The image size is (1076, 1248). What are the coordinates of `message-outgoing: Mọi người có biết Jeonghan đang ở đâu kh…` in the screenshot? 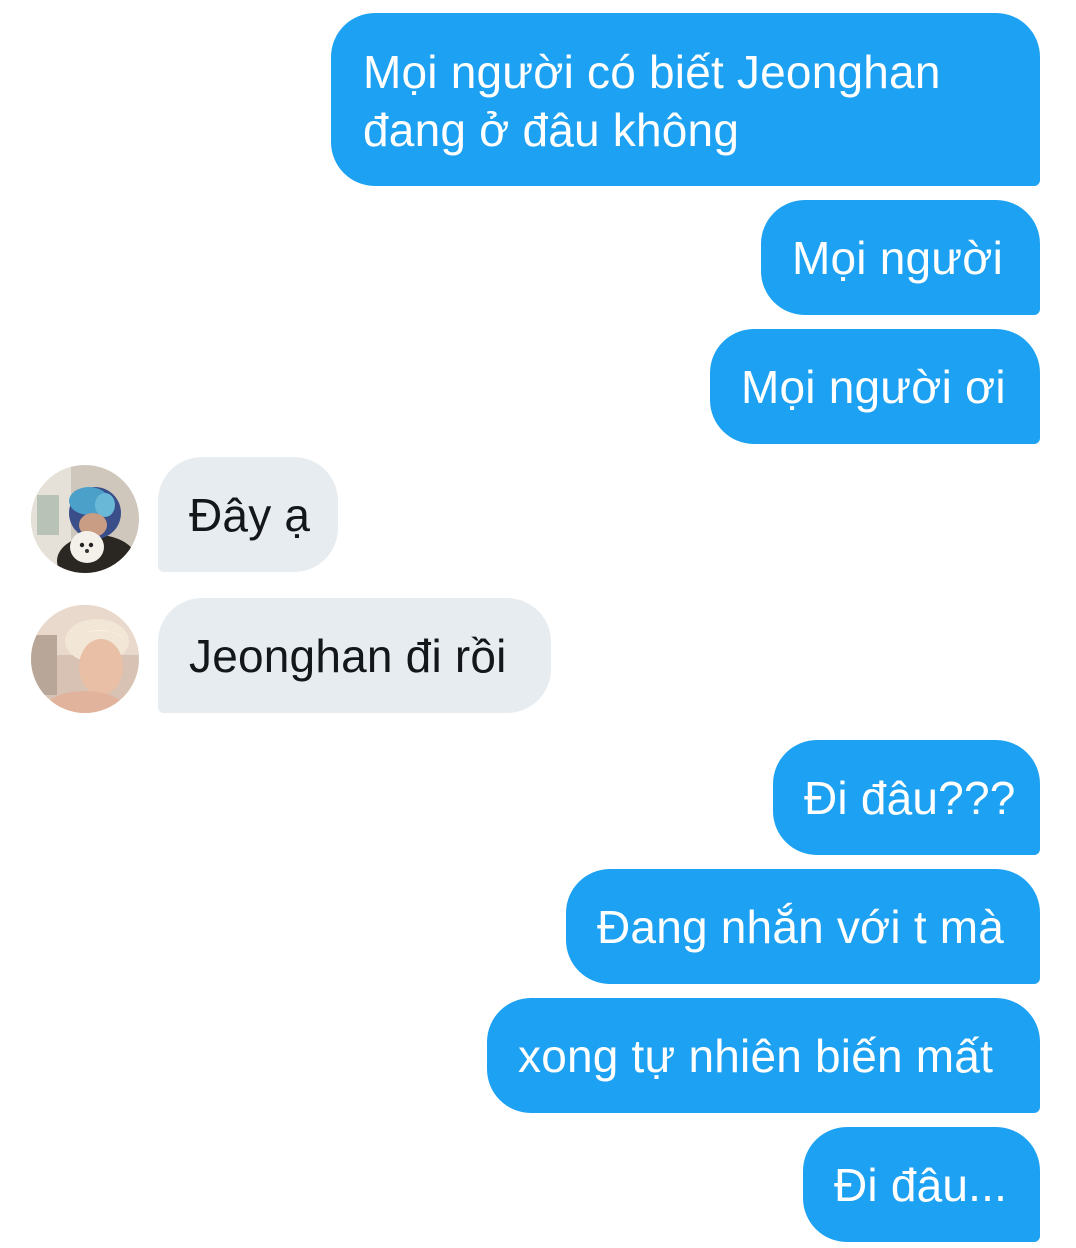 It's located at (685, 99).